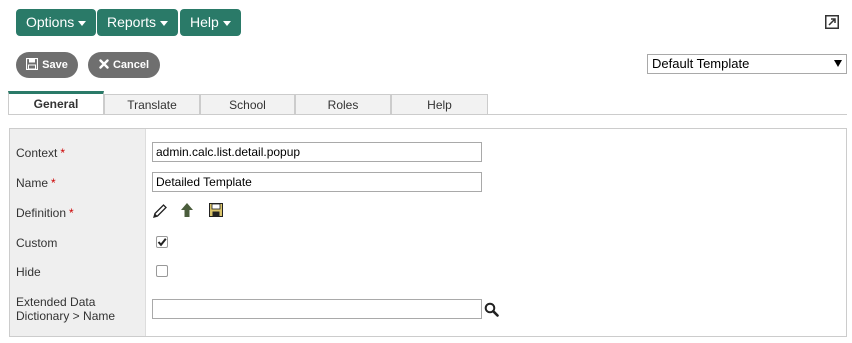  I want to click on tab-general-label: General, so click(56, 104).